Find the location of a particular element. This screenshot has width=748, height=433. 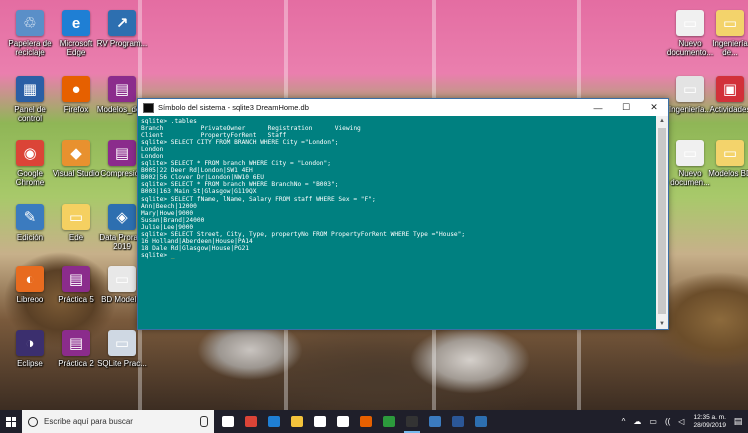

taskbar-chrome-button is located at coordinates (251, 421).